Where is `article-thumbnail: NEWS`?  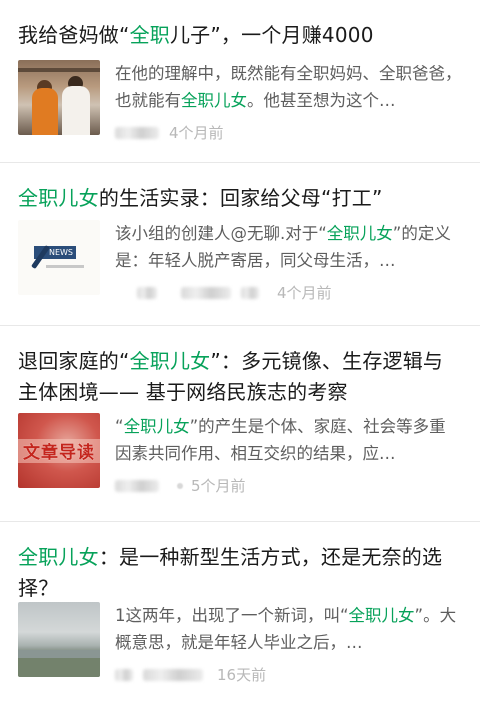 article-thumbnail: NEWS is located at coordinates (59, 257).